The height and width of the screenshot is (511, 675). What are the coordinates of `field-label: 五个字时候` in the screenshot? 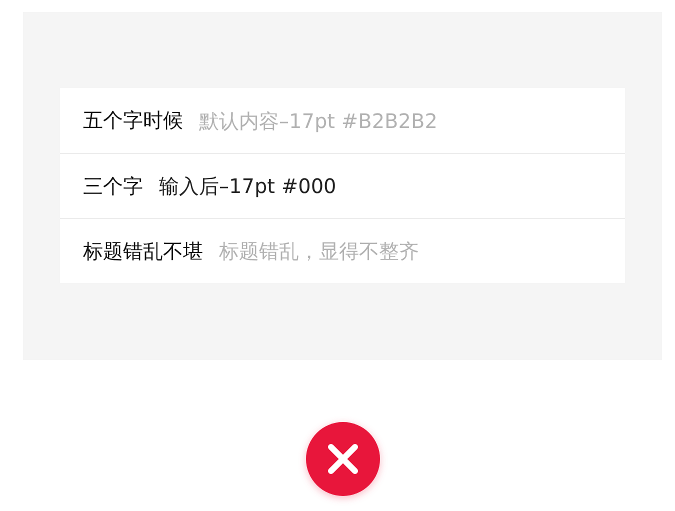 It's located at (133, 120).